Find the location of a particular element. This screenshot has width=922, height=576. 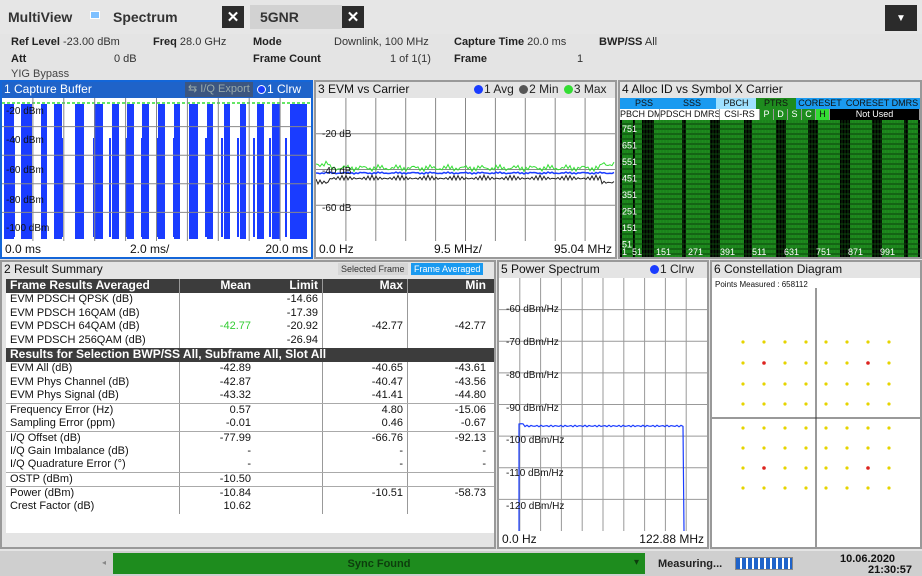

constellation-points is located at coordinates (816, 417).